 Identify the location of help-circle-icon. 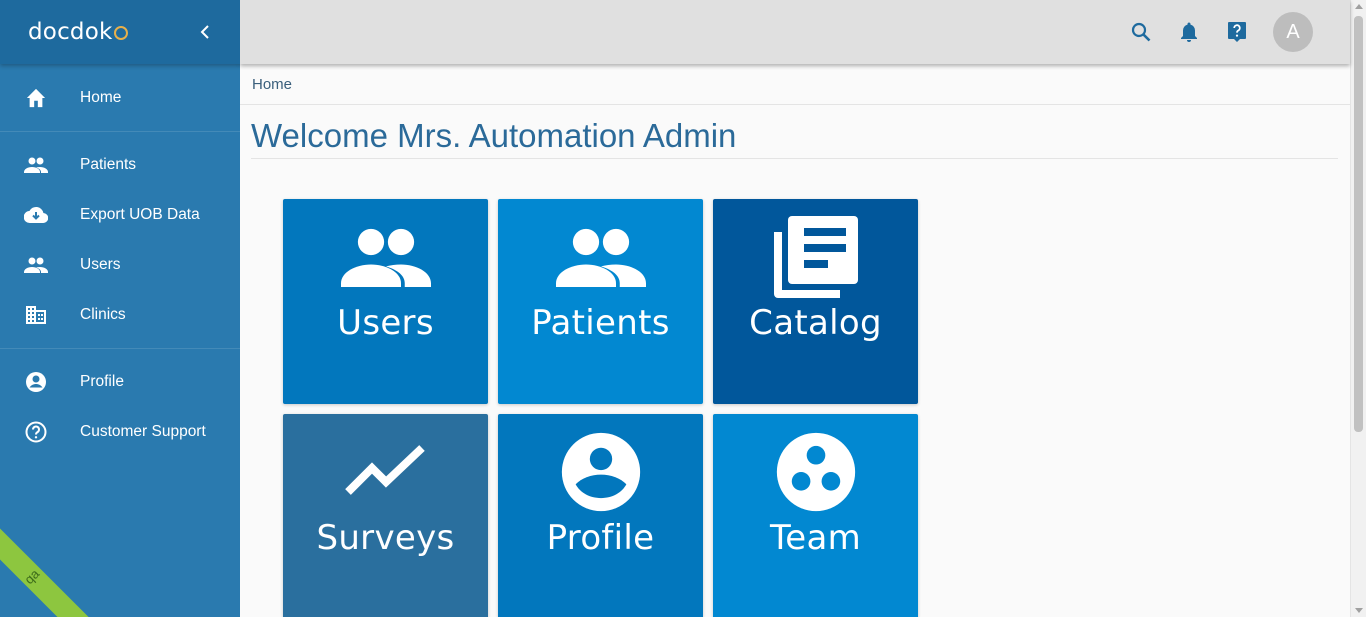
(36, 432).